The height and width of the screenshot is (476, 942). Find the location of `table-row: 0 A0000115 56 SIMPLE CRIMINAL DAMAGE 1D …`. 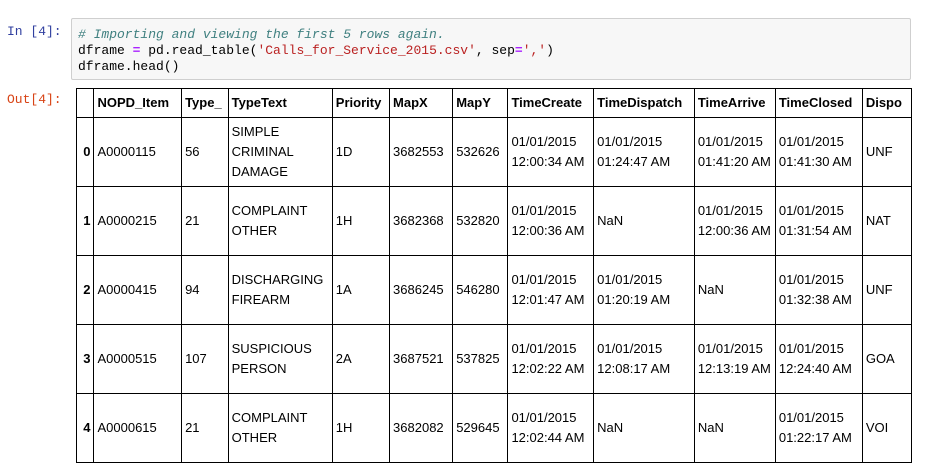

table-row: 0 A0000115 56 SIMPLE CRIMINAL DAMAGE 1D … is located at coordinates (494, 152).